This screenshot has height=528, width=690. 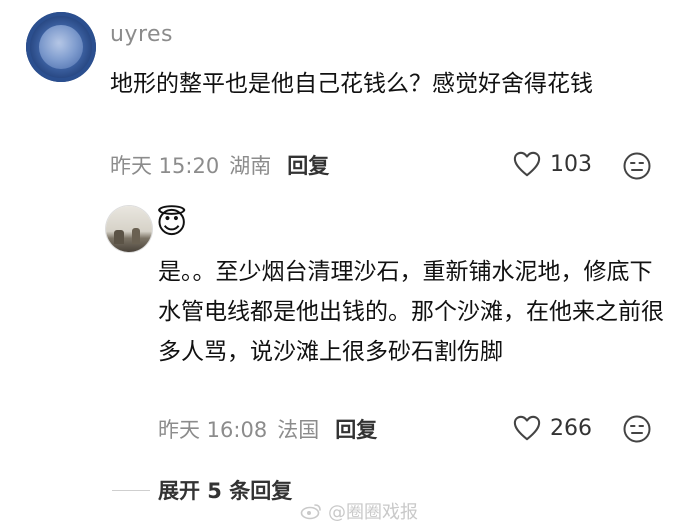 I want to click on reply-like-button: 266, so click(x=552, y=428).